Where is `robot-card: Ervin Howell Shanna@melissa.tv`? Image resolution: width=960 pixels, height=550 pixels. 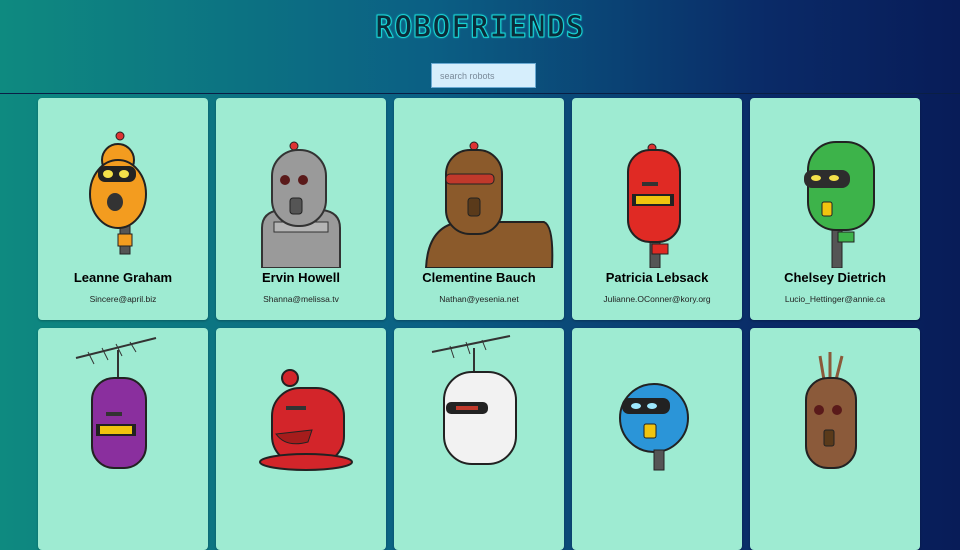
robot-card: Ervin Howell Shanna@melissa.tv is located at coordinates (301, 209).